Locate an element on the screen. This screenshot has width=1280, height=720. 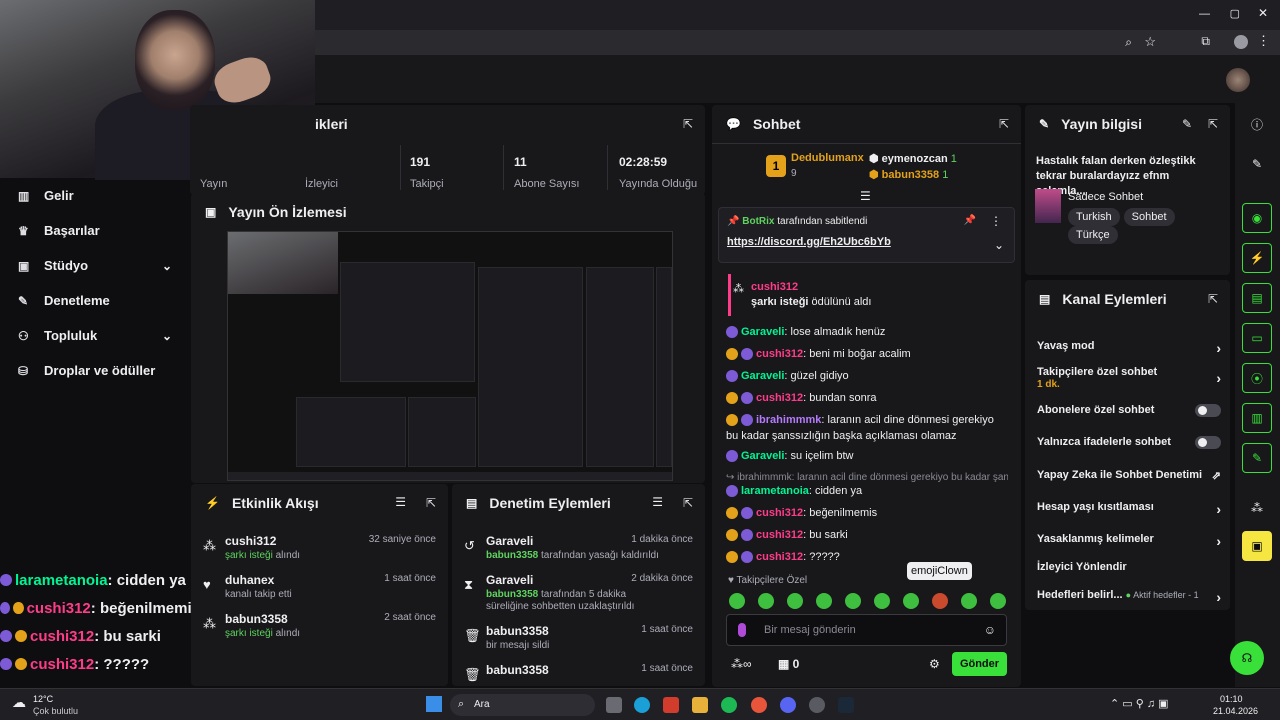
edit-icon: ✎ is located at coordinates (1187, 124).